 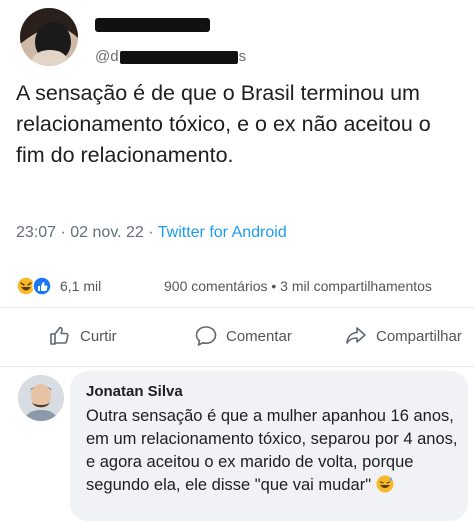 What do you see at coordinates (107, 56) in the screenshot?
I see `handle-prefix: @d` at bounding box center [107, 56].